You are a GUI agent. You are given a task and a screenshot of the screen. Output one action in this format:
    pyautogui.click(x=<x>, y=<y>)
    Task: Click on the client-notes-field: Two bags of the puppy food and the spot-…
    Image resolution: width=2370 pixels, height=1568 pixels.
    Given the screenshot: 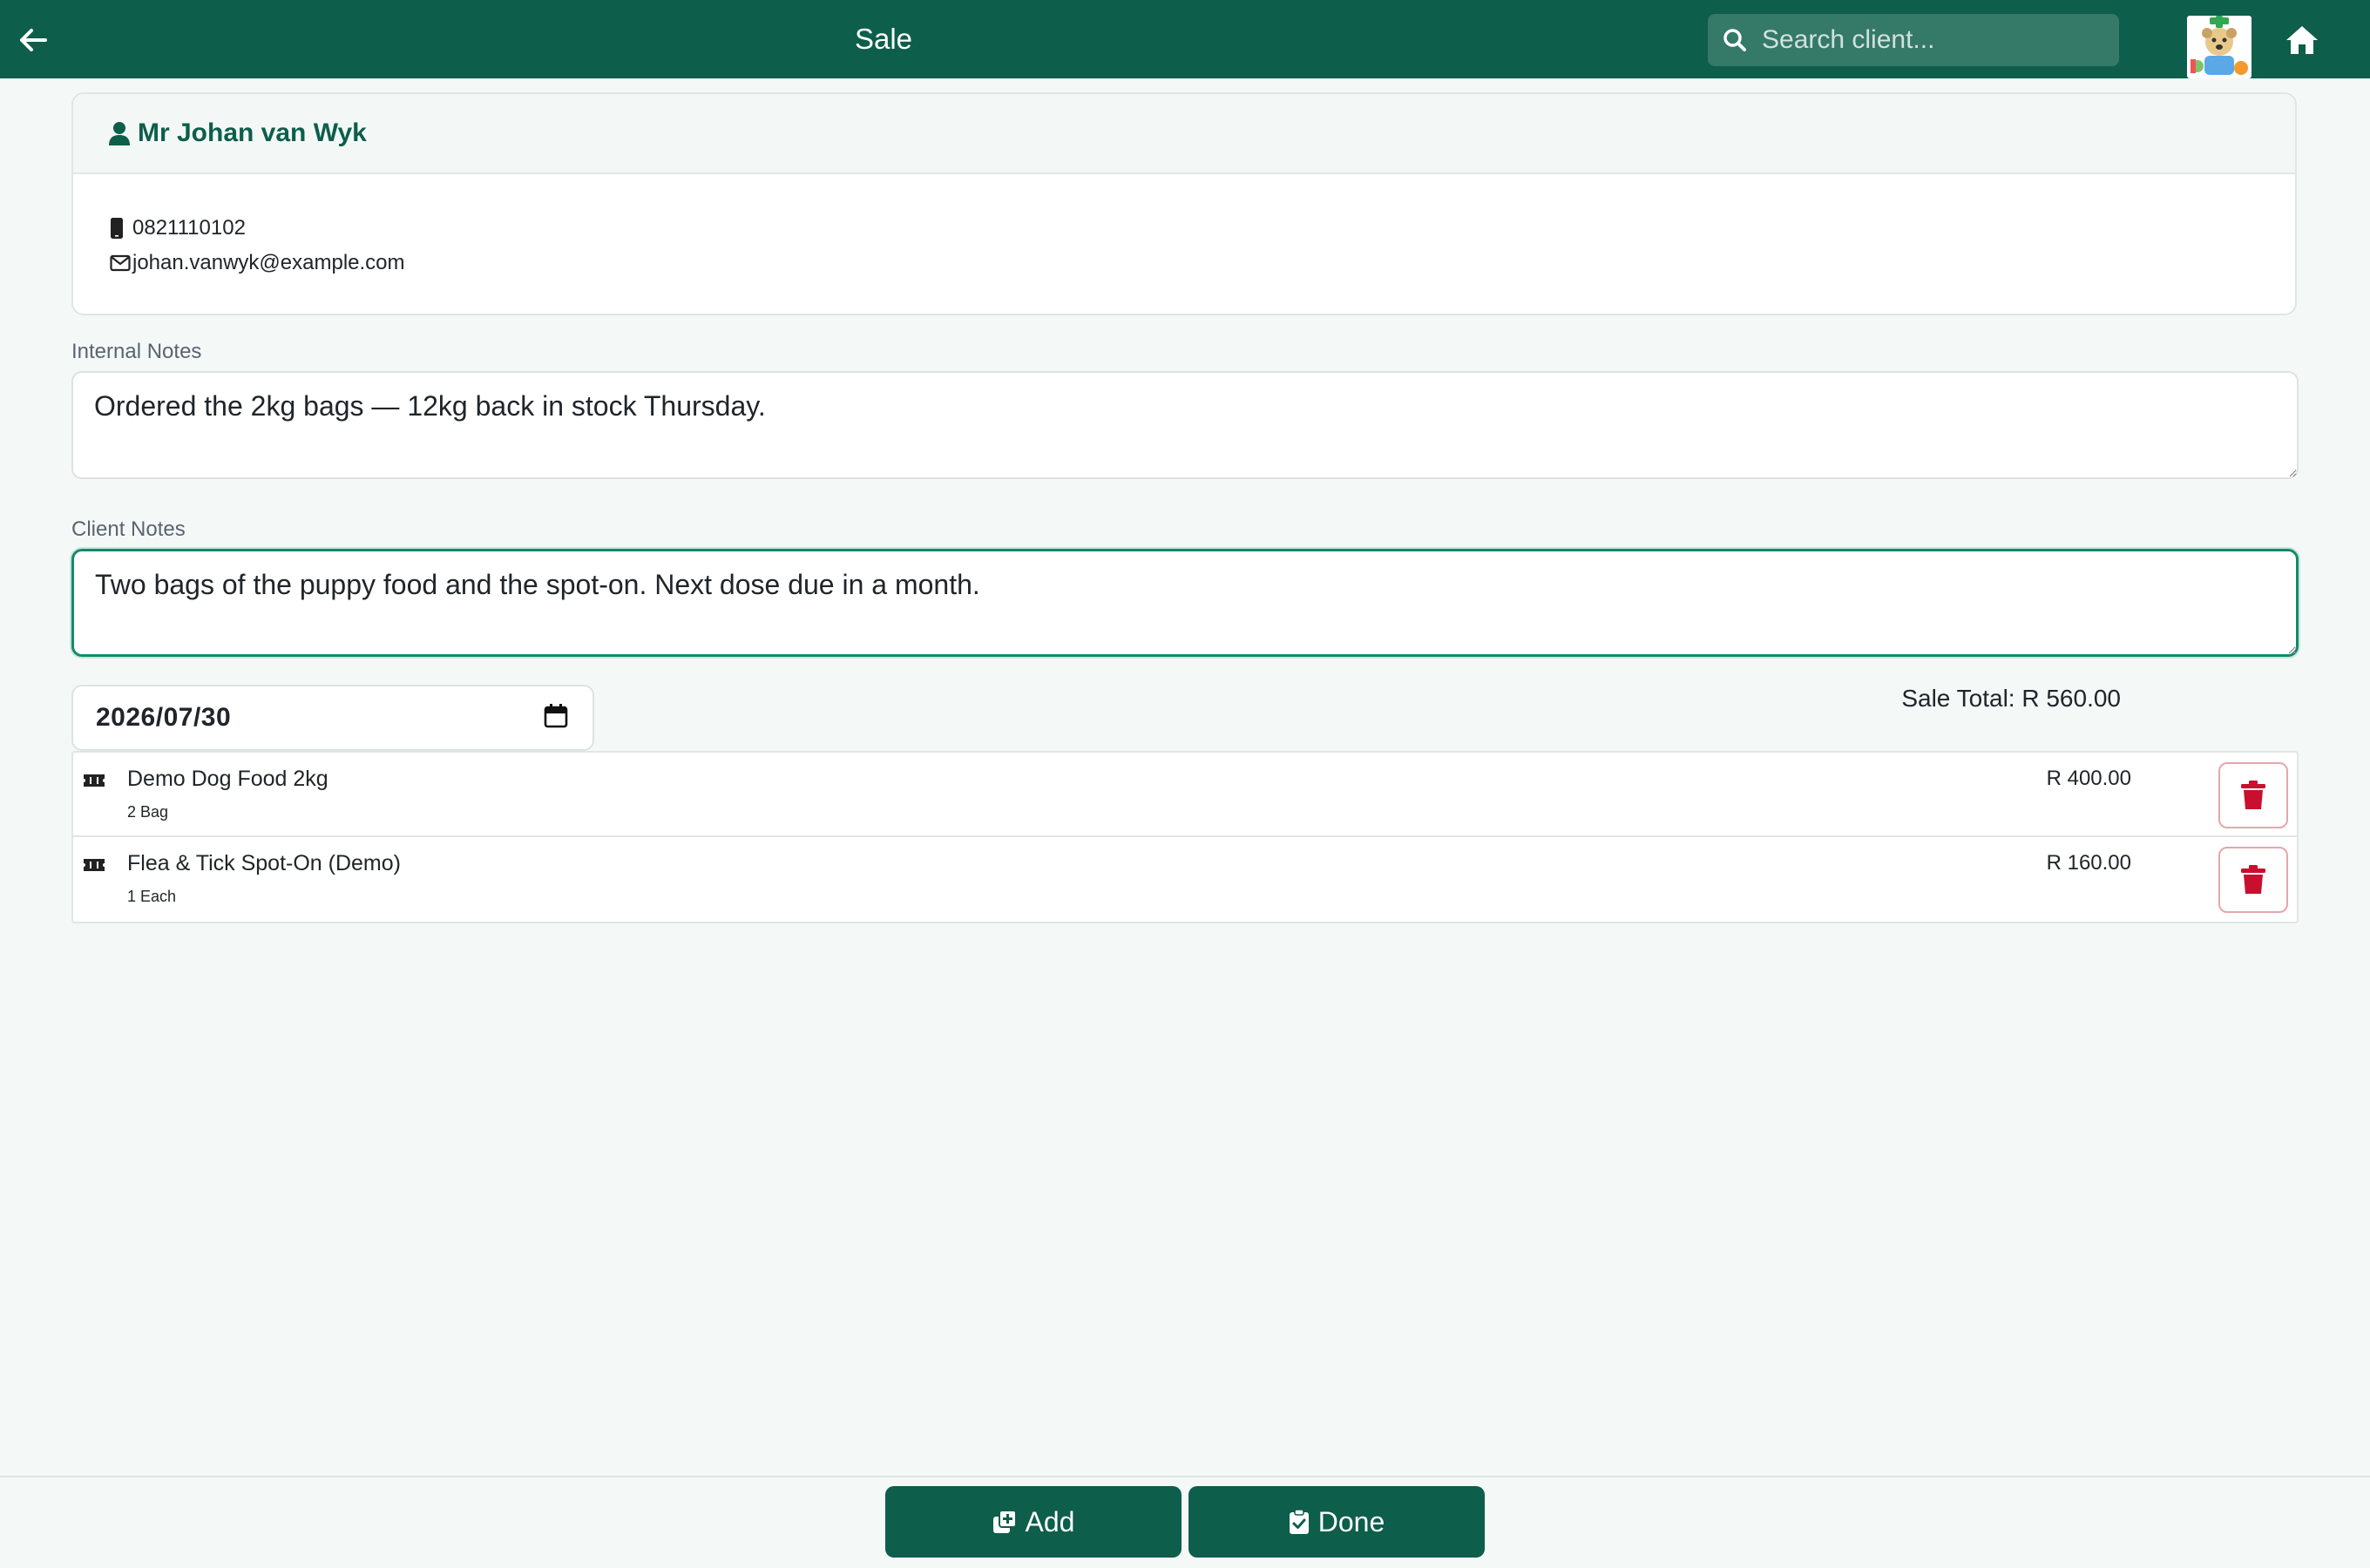 What is the action you would take?
    pyautogui.click(x=1185, y=603)
    